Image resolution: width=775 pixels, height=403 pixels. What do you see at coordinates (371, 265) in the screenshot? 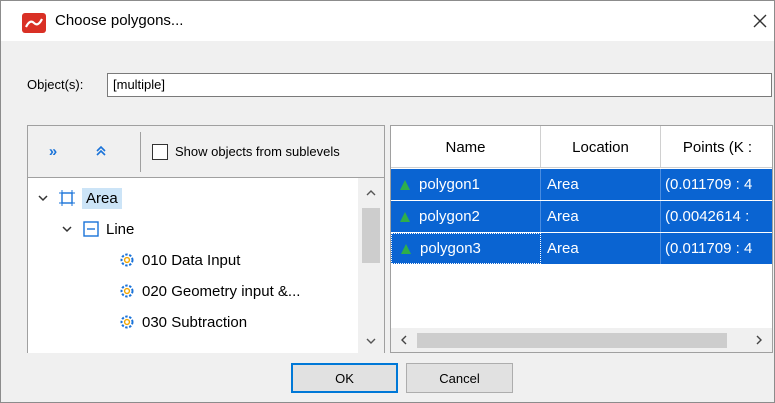
I see `tree-vertical-scrollbar` at bounding box center [371, 265].